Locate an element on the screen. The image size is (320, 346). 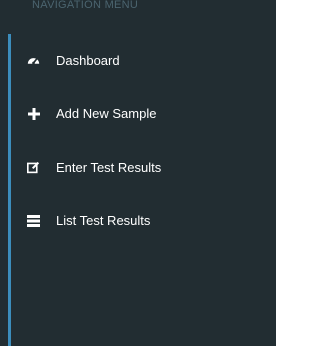
edit-icon is located at coordinates (33, 167).